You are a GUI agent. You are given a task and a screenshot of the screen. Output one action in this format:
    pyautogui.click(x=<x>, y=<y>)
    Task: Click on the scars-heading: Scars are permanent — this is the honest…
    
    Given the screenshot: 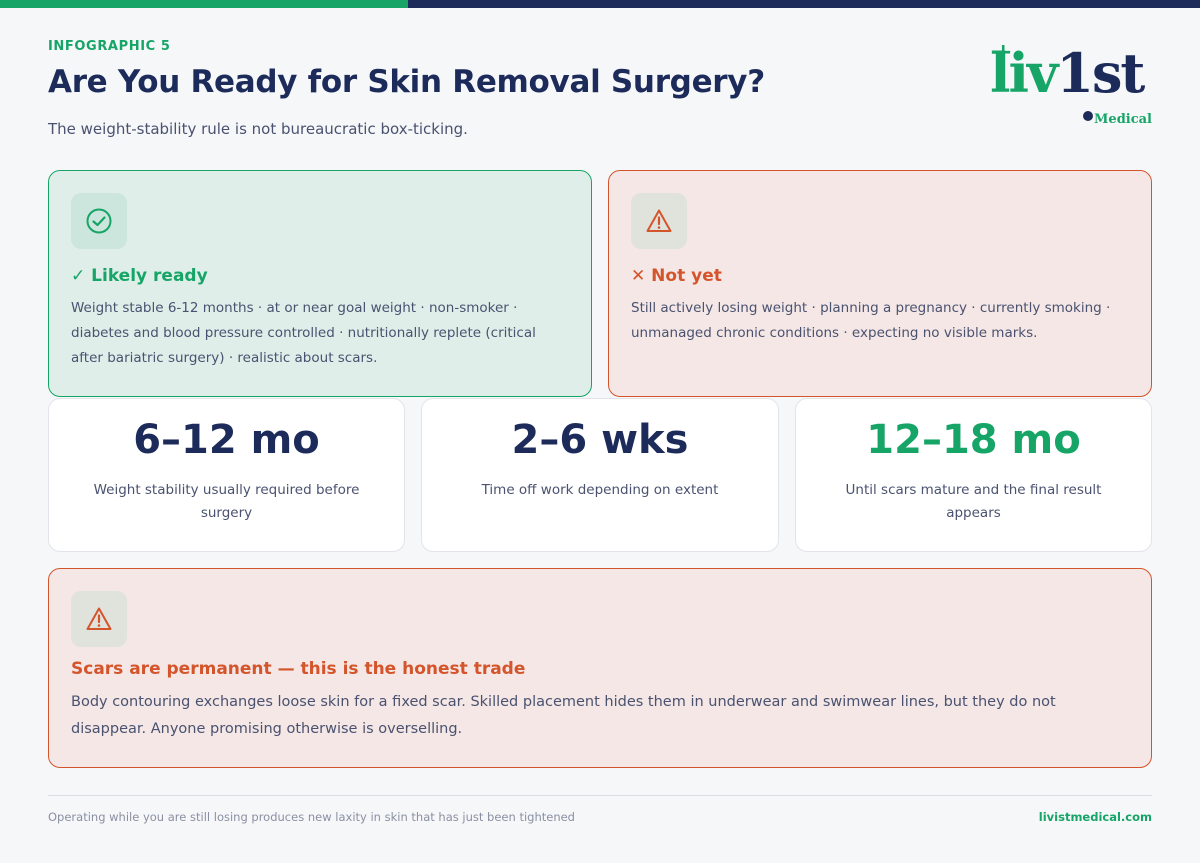 What is the action you would take?
    pyautogui.click(x=298, y=669)
    